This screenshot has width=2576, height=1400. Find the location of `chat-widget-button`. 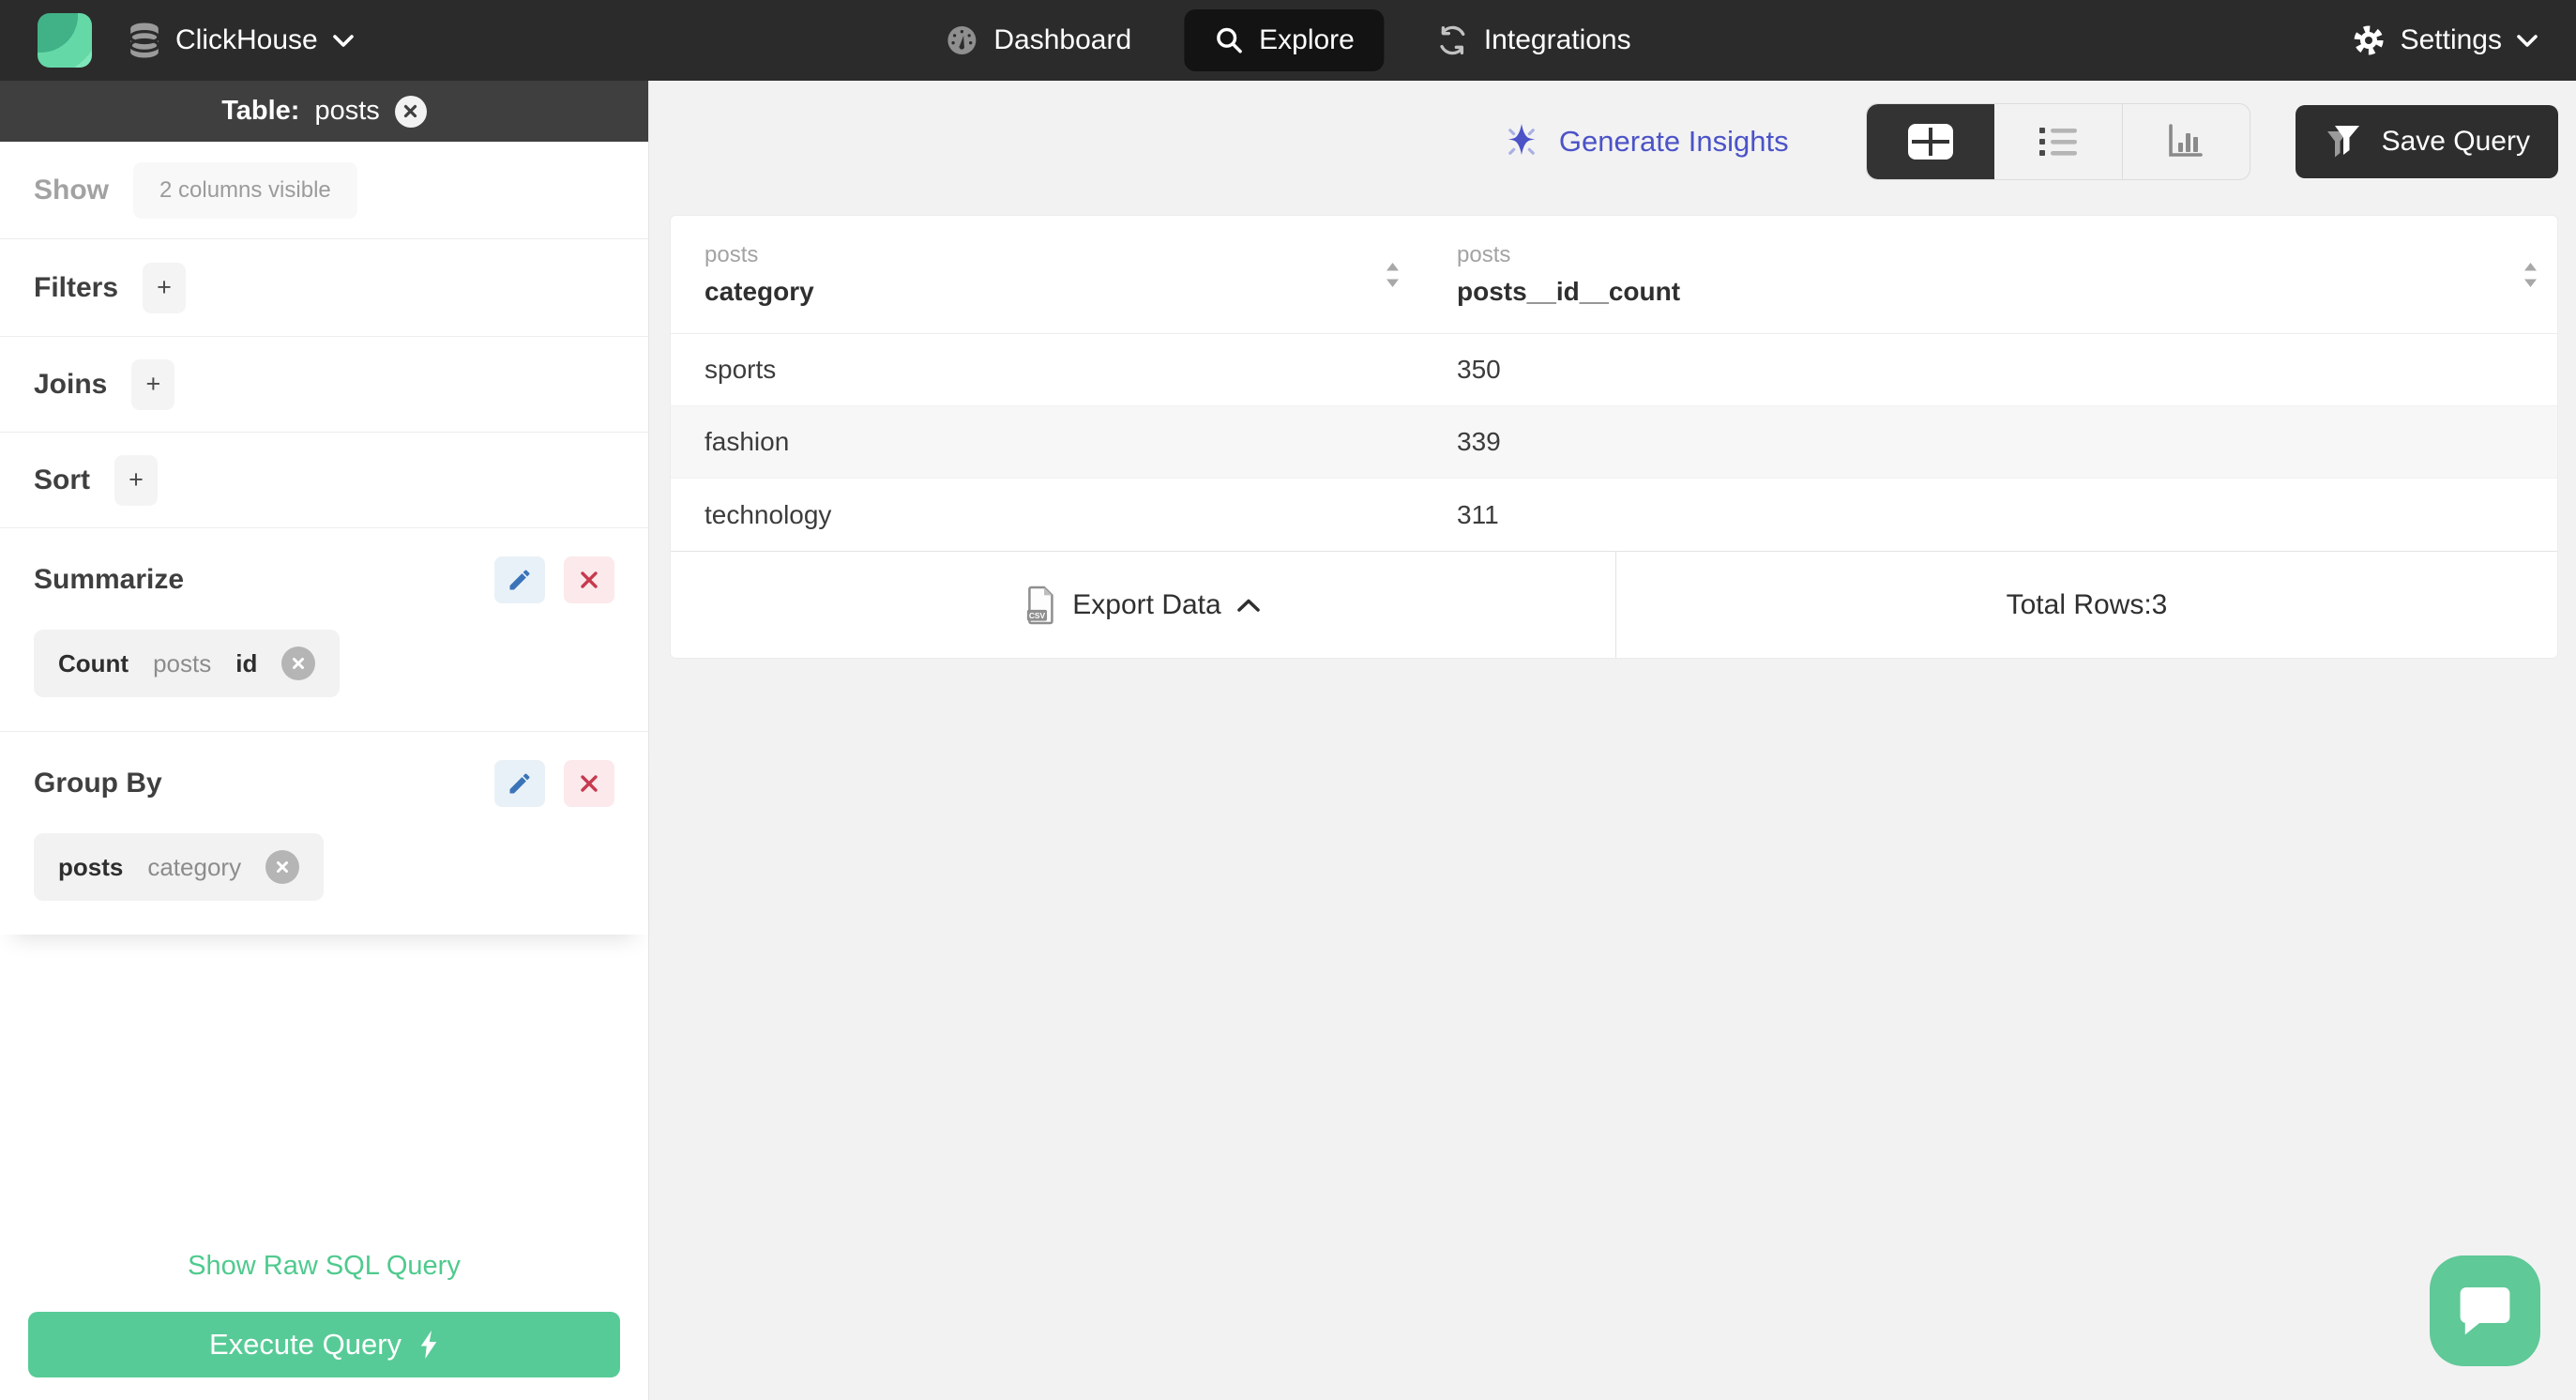

chat-widget-button is located at coordinates (2485, 1310).